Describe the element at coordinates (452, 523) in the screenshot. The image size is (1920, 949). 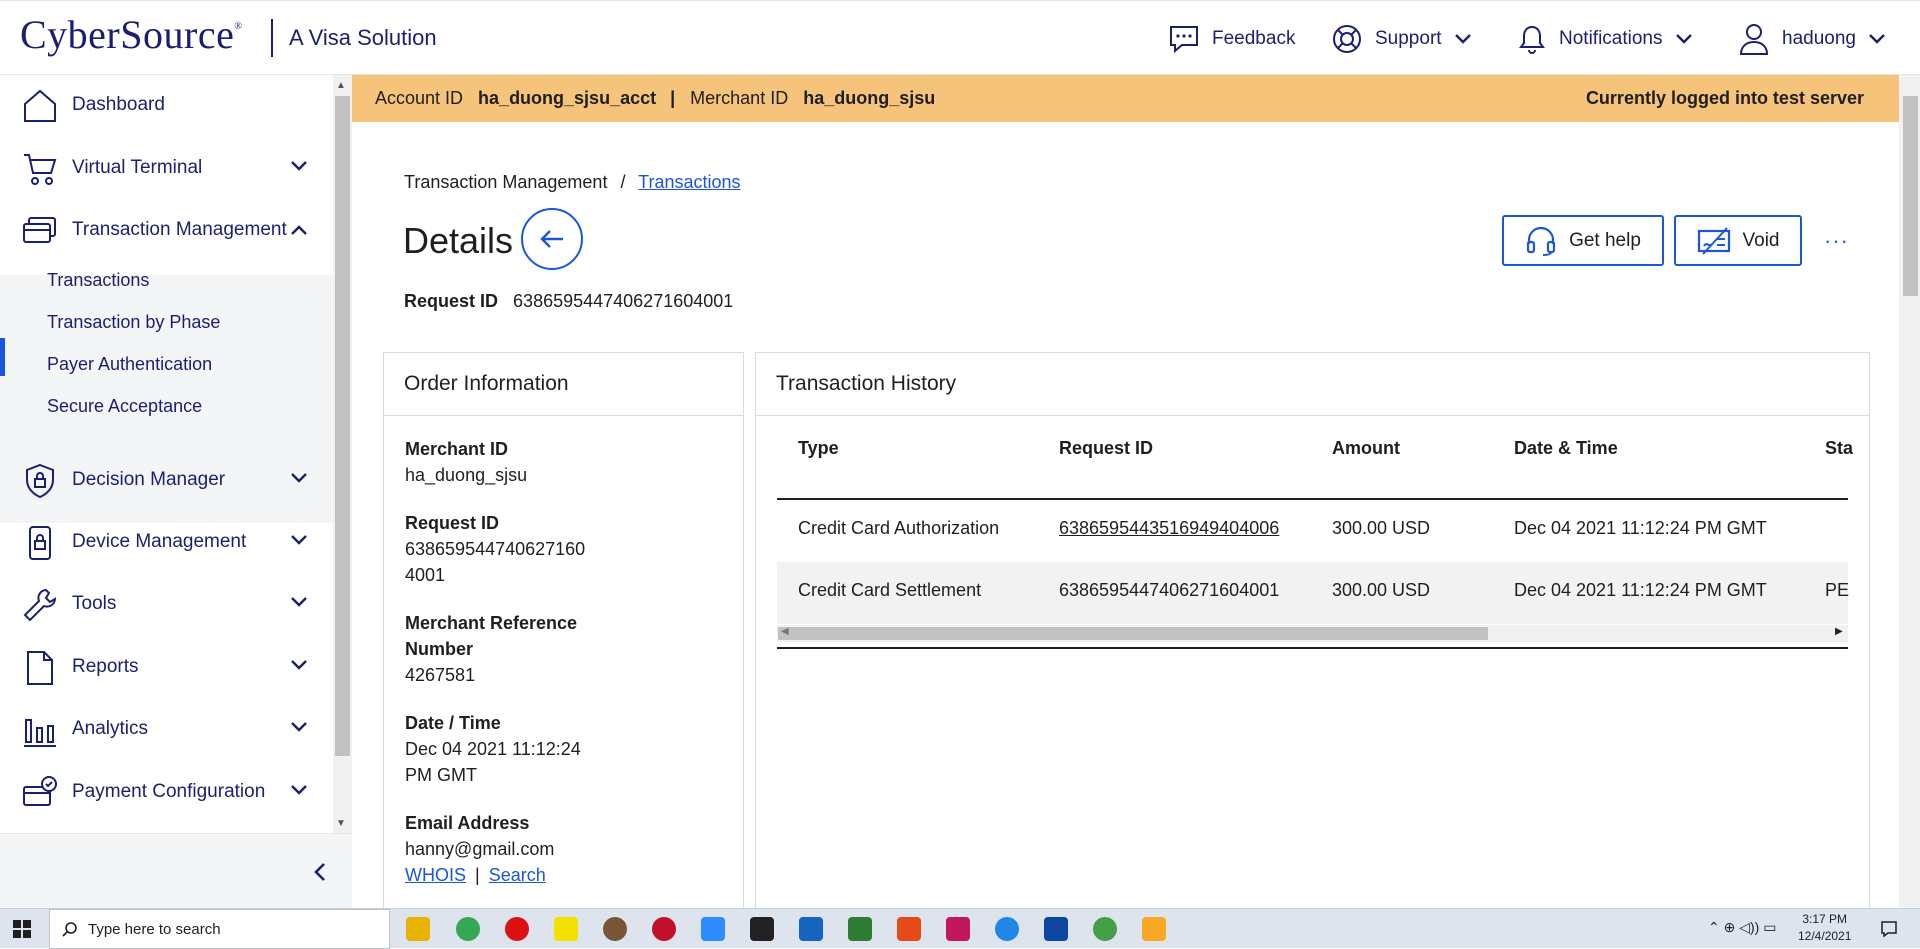
I see `request-id-field-label: Request ID` at that location.